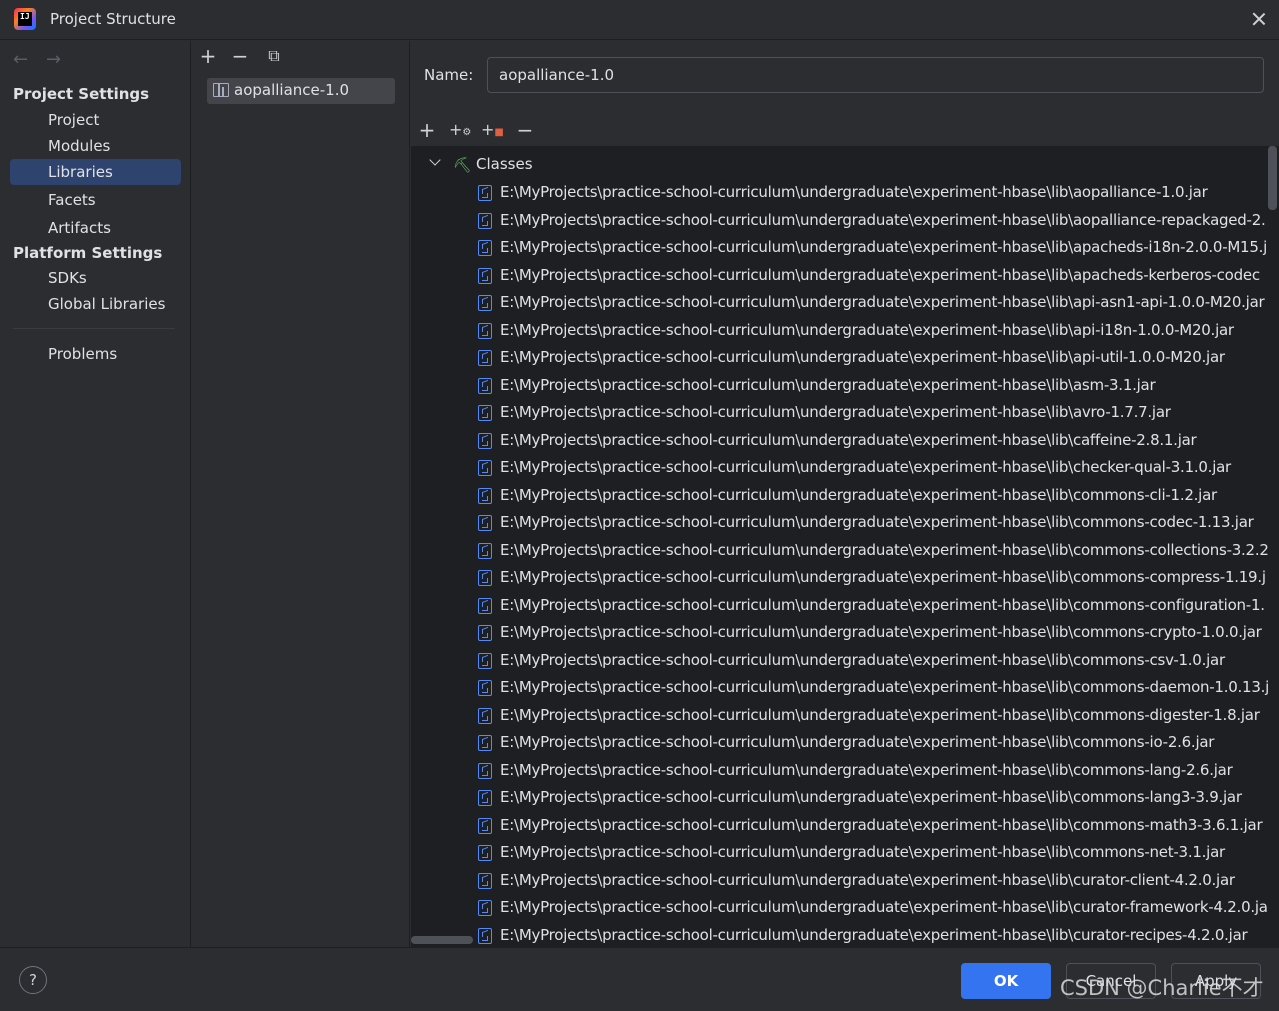  Describe the element at coordinates (53, 59) in the screenshot. I see `forward-arrow-icon: →` at that location.